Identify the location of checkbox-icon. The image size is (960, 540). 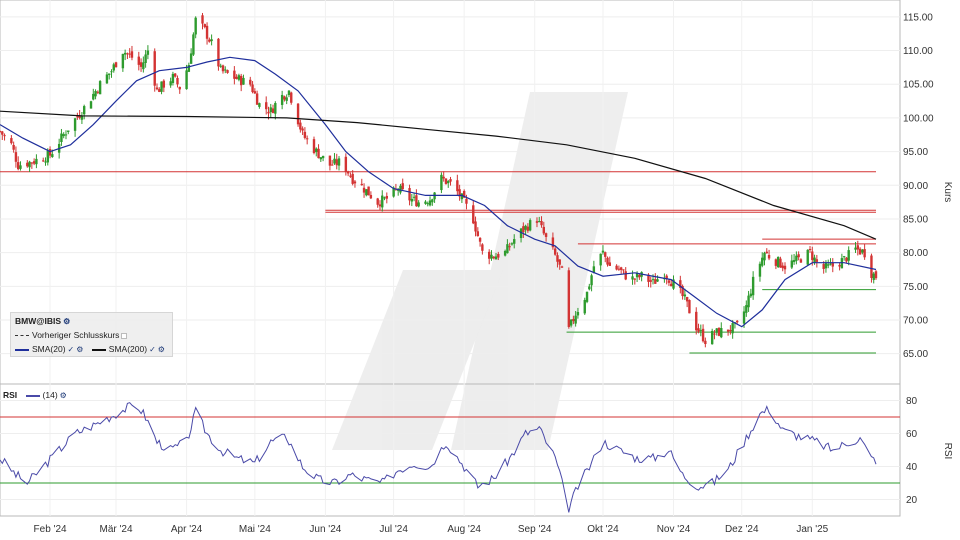
(124, 335).